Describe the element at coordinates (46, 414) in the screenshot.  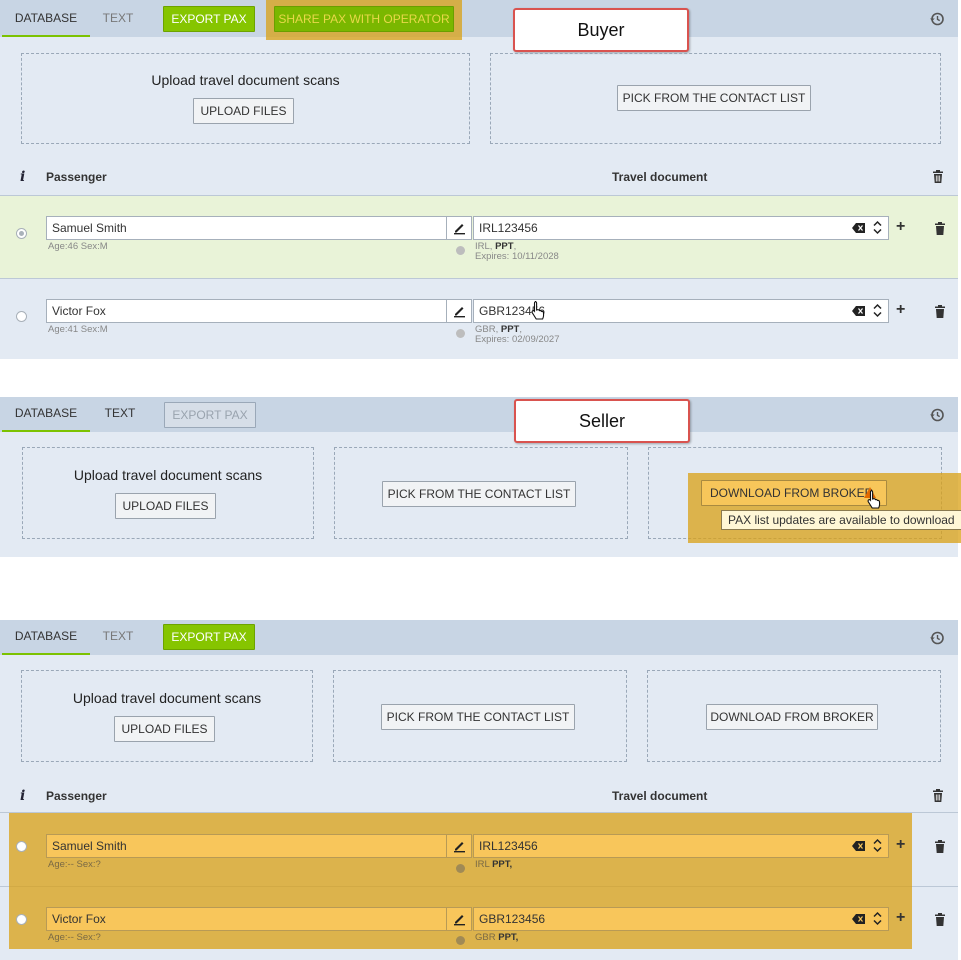
I see `seller-tab-database: DATABASE` at that location.